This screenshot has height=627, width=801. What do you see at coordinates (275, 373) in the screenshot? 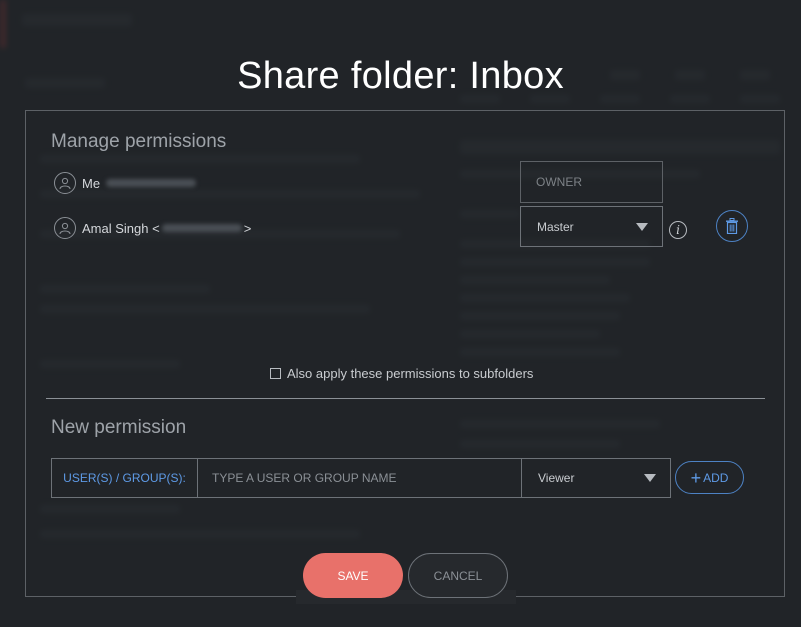
I see `apply-subfolders-checkbox` at bounding box center [275, 373].